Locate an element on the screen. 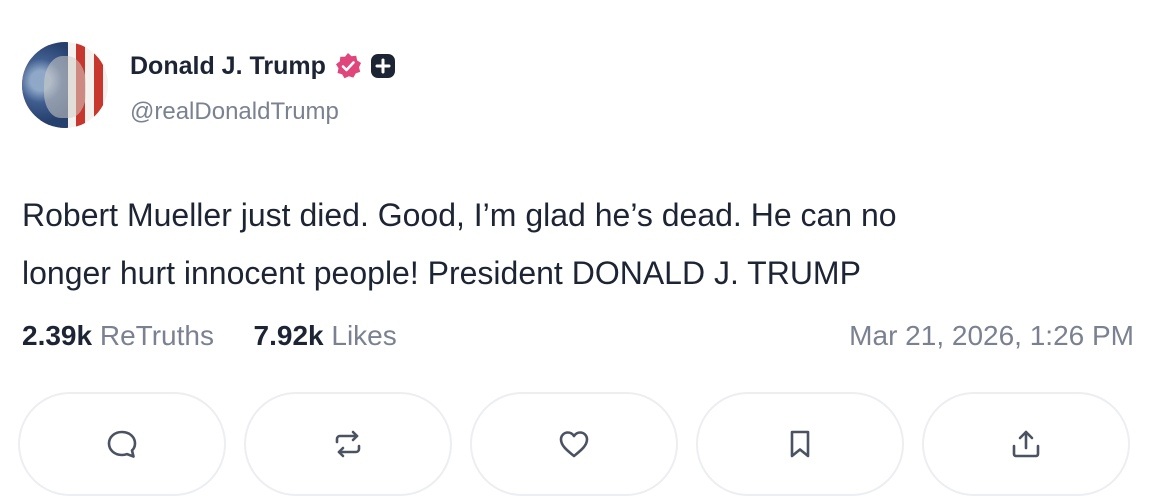 The width and height of the screenshot is (1162, 496). comment-icon is located at coordinates (122, 444).